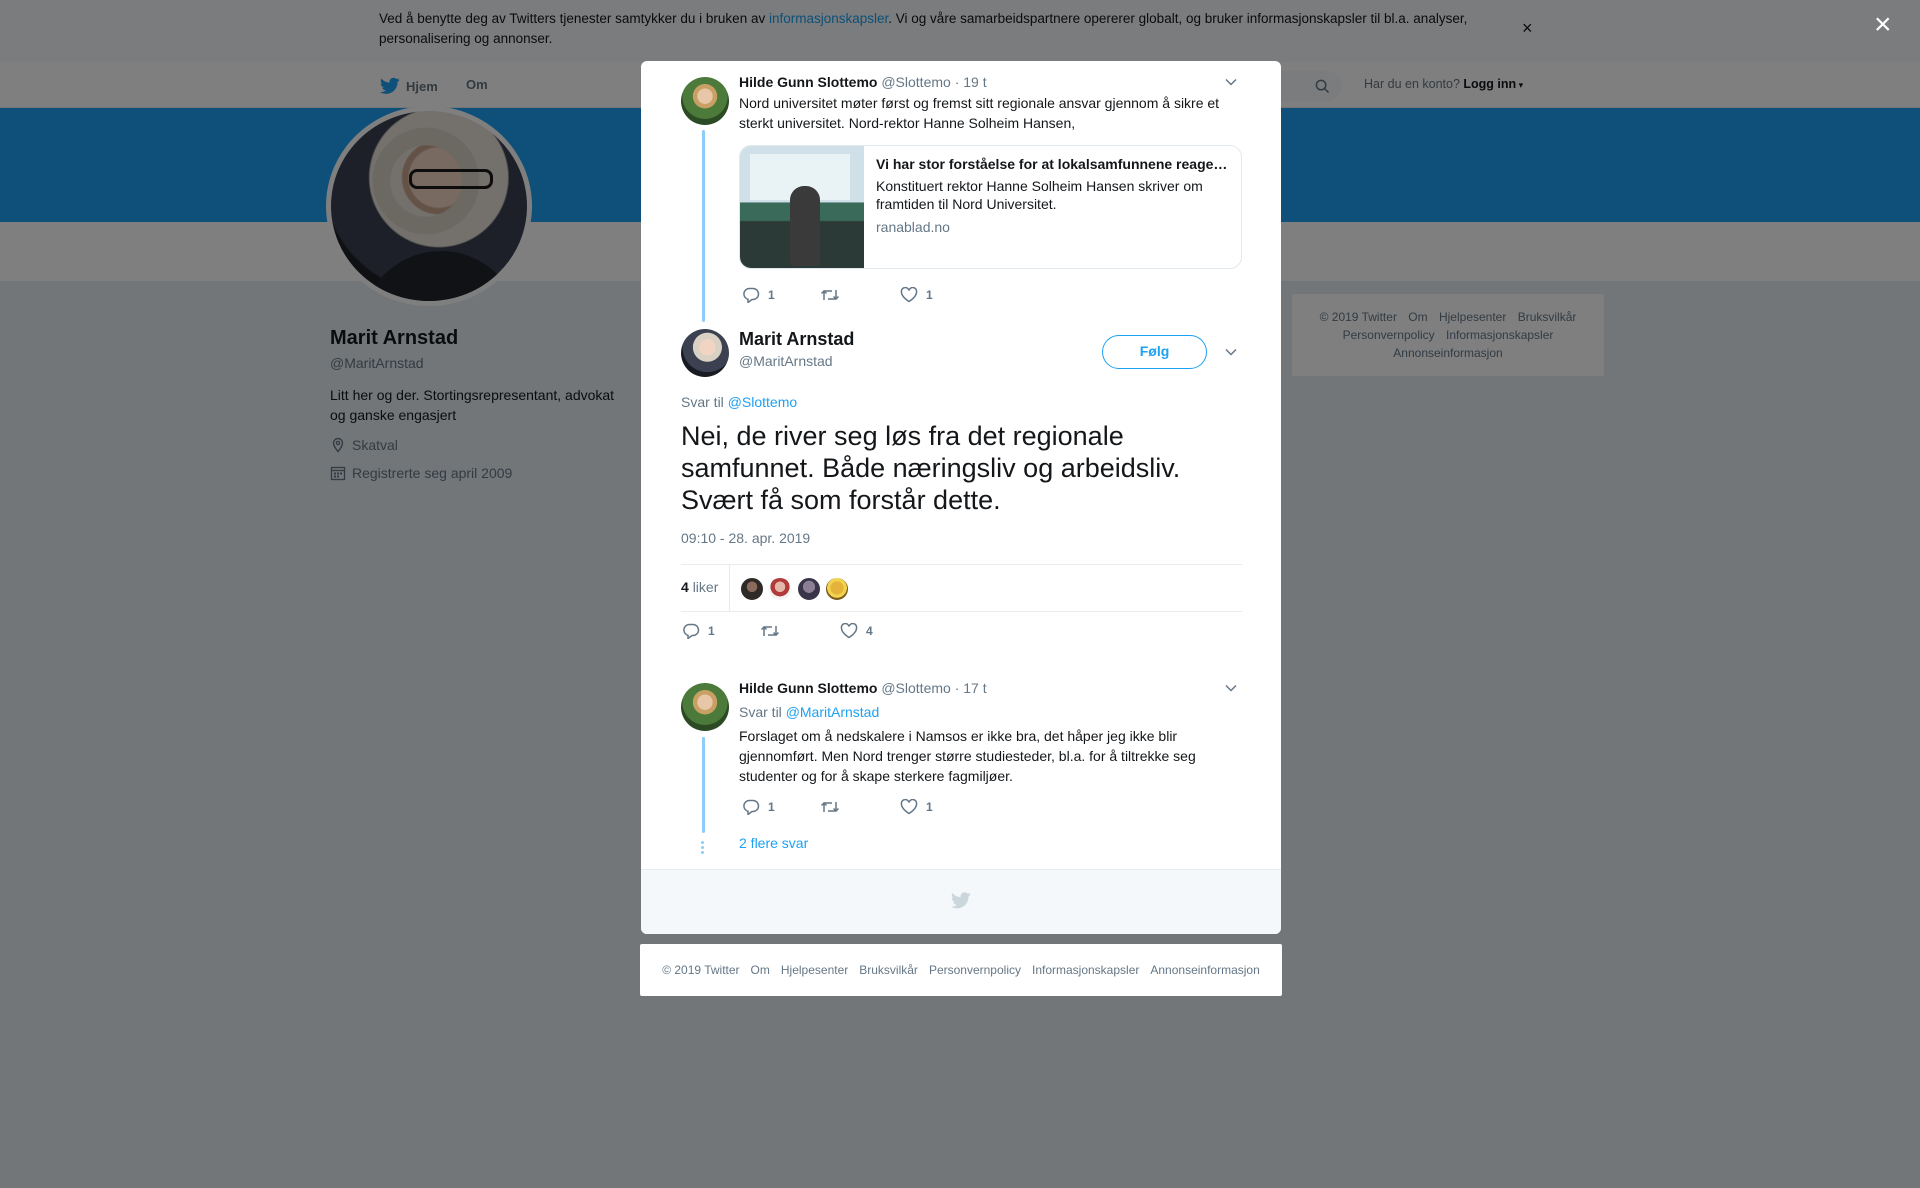  Describe the element at coordinates (888, 970) in the screenshot. I see `footer-link-terms: Bruksvilkår` at that location.